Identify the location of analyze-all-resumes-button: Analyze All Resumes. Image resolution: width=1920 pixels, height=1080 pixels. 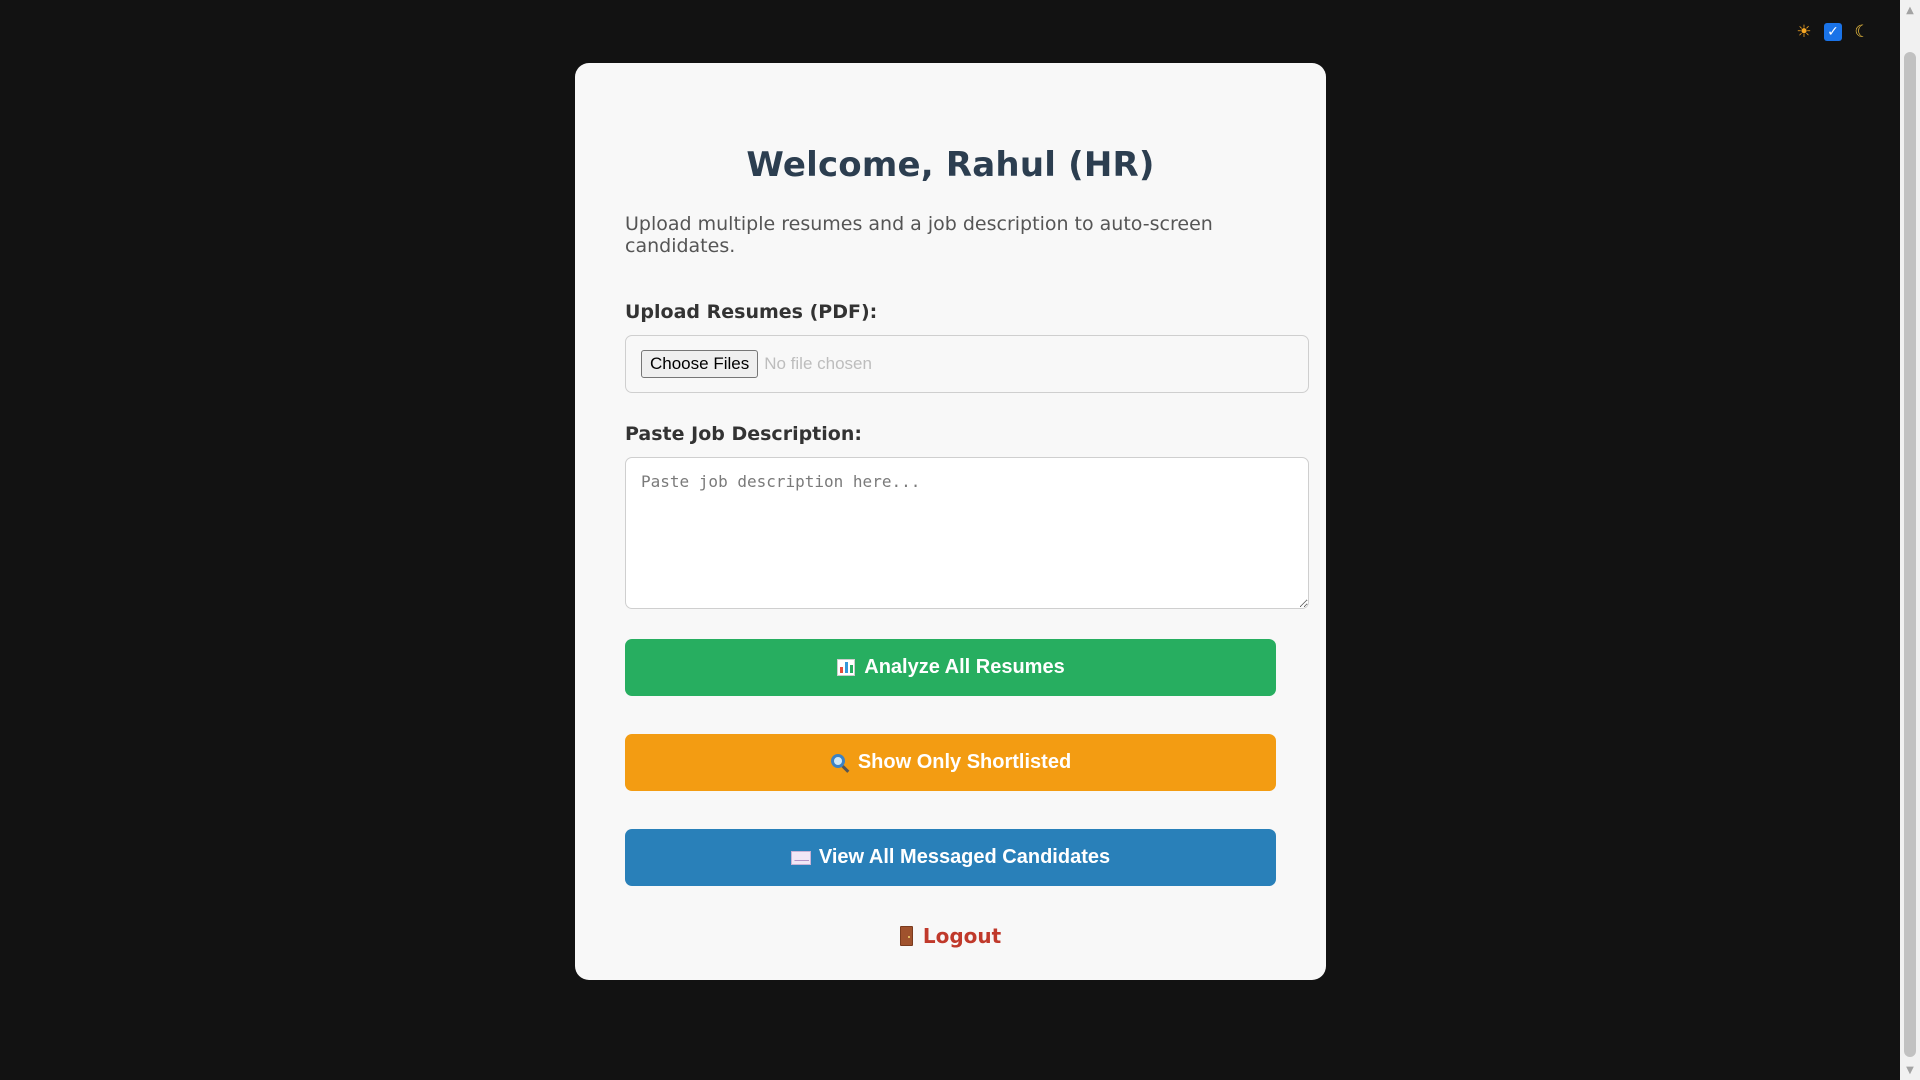
(950, 667).